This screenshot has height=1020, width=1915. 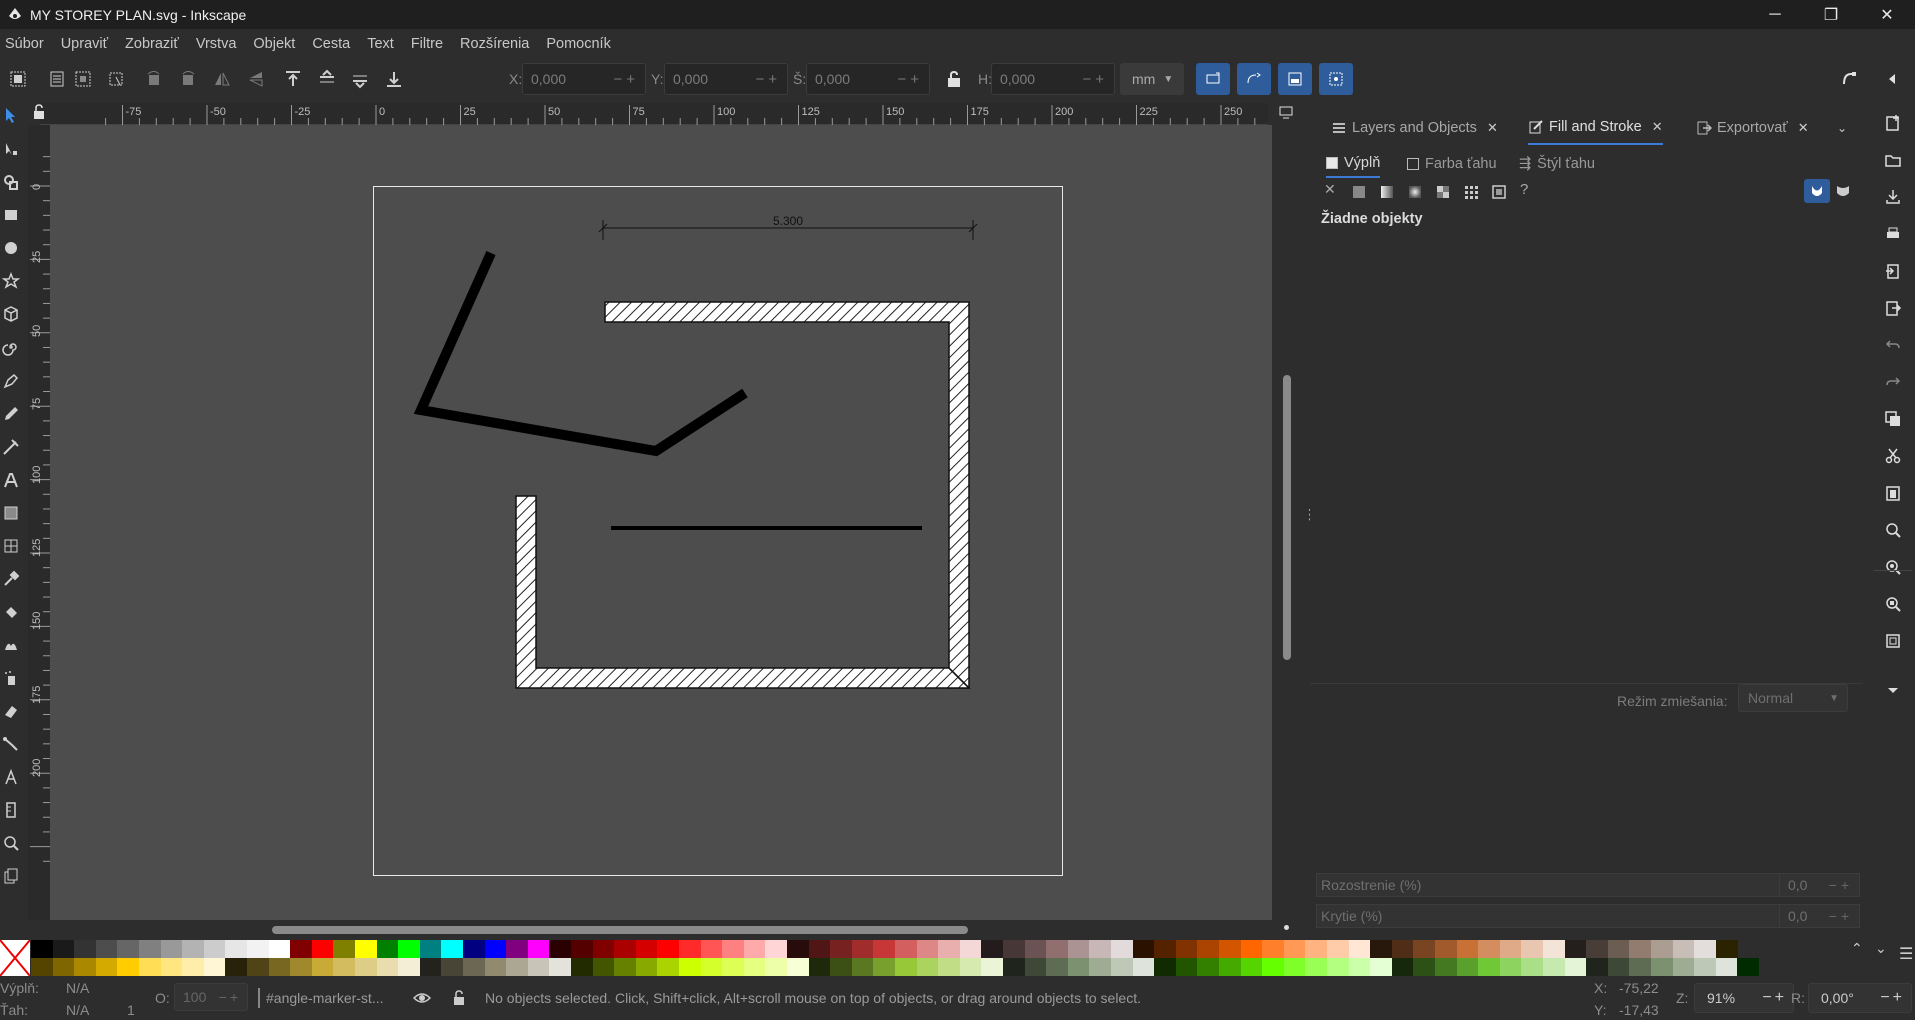 What do you see at coordinates (1893, 234) in the screenshot?
I see `print-icon` at bounding box center [1893, 234].